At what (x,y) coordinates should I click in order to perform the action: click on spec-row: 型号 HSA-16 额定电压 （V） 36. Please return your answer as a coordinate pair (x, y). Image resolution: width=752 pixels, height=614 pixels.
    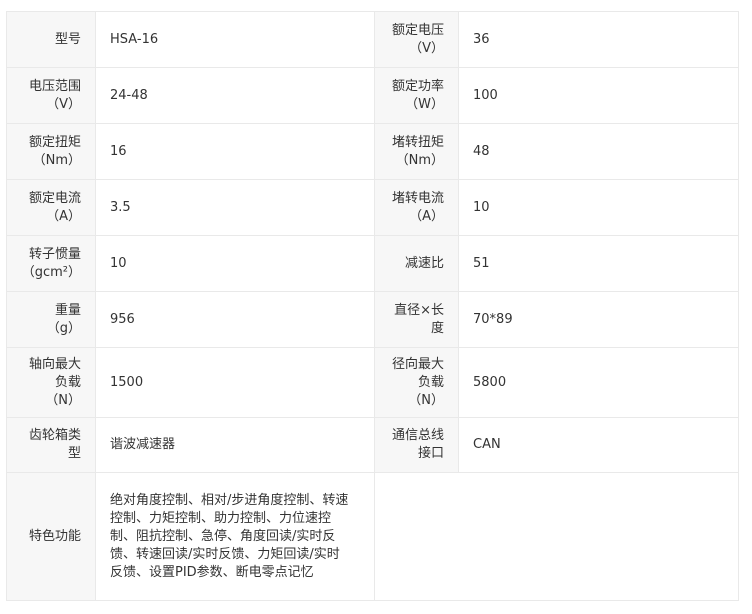
    Looking at the image, I should click on (372, 39).